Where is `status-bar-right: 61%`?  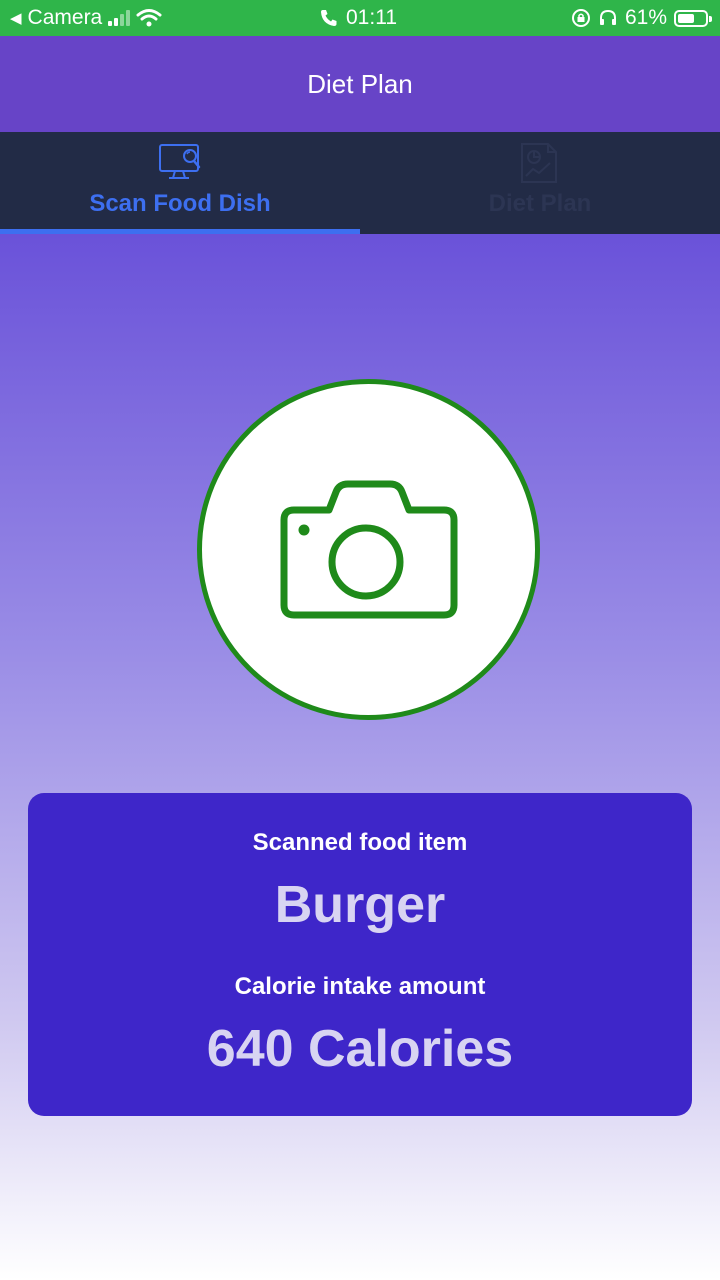
status-bar-right: 61% is located at coordinates (641, 18).